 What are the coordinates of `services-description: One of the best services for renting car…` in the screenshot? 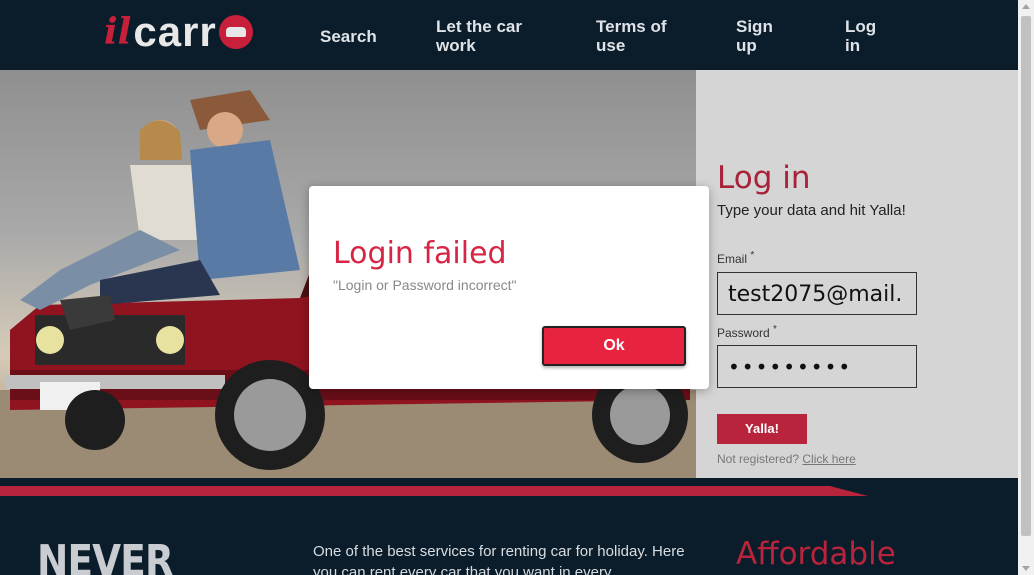 It's located at (499, 559).